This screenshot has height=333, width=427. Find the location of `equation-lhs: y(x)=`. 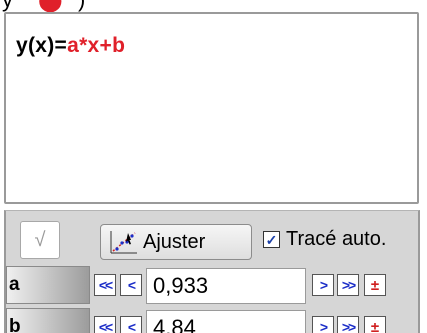

equation-lhs: y(x)= is located at coordinates (42, 45).